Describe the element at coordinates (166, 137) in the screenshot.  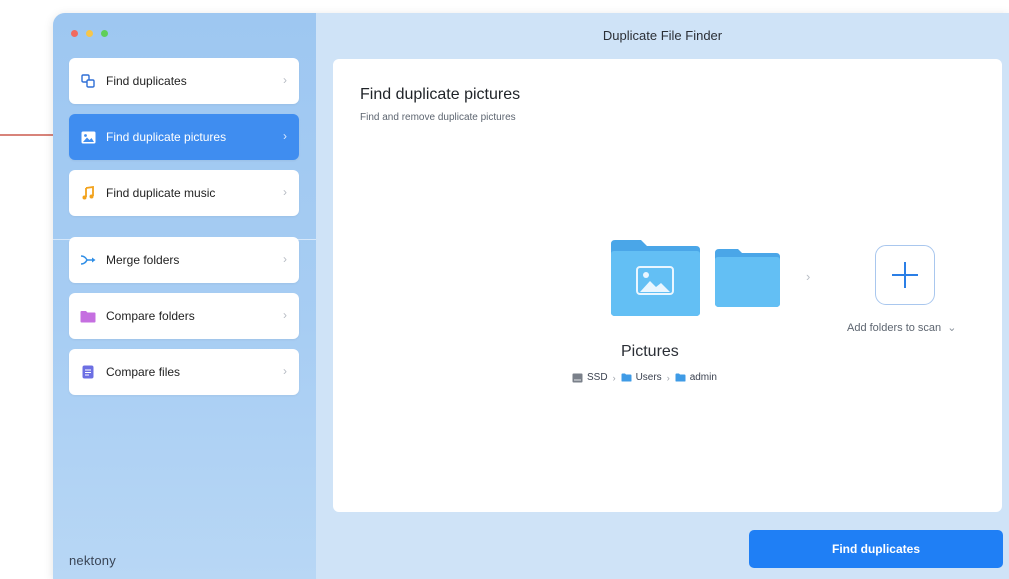
I see `sidebar-item-label: Find duplicate pictures` at that location.